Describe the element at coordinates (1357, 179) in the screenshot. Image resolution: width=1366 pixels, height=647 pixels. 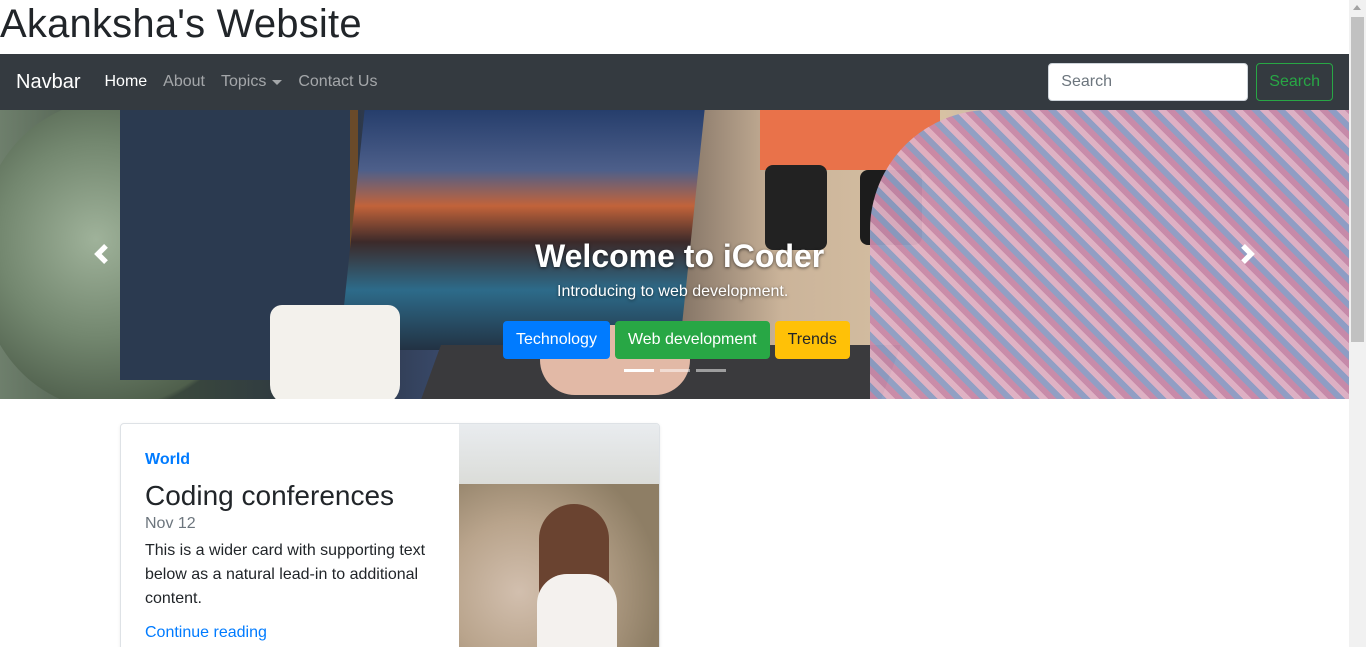
I see `scrollbar-thumb` at that location.